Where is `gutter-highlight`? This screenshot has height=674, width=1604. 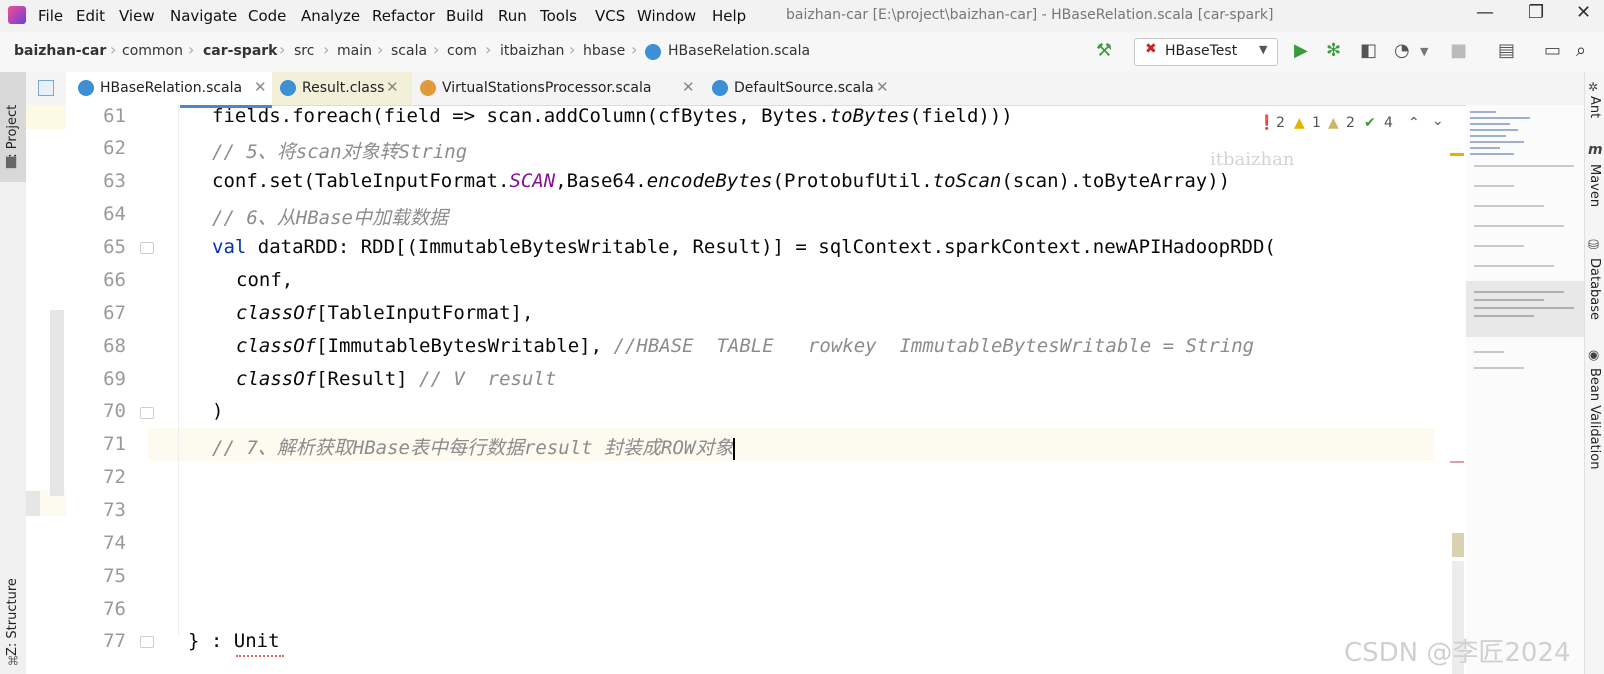
gutter-highlight is located at coordinates (46, 117).